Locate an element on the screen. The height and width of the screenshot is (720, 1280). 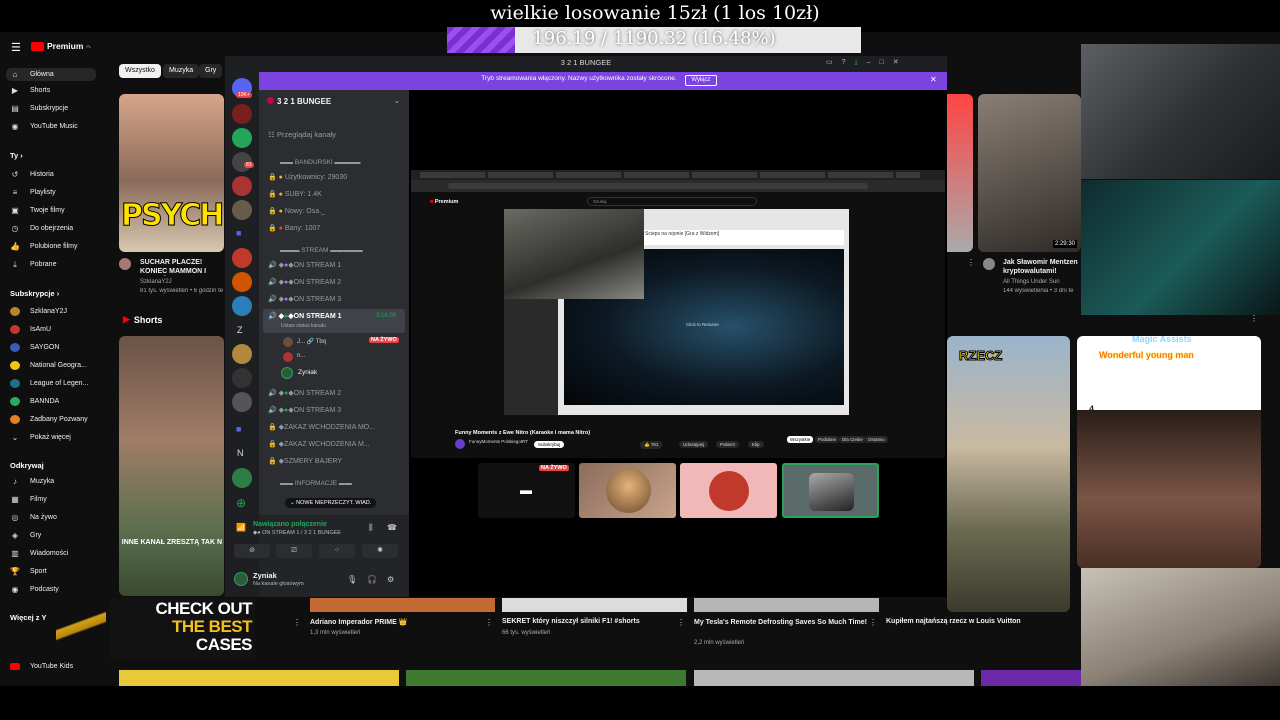
nav-playlists: ≡ Playlisty is located at coordinates (33, 192).